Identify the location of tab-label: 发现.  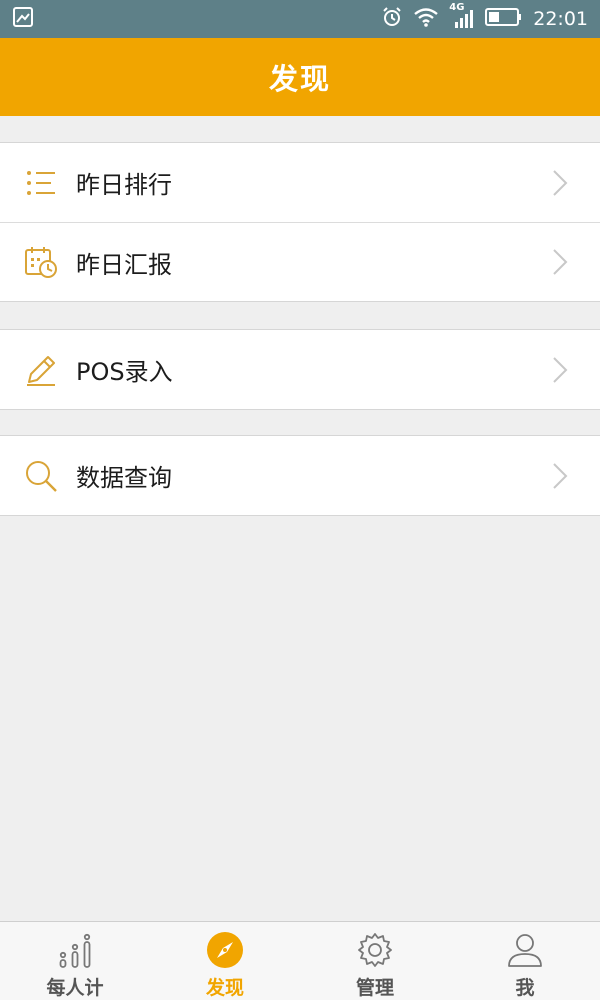
(224, 988).